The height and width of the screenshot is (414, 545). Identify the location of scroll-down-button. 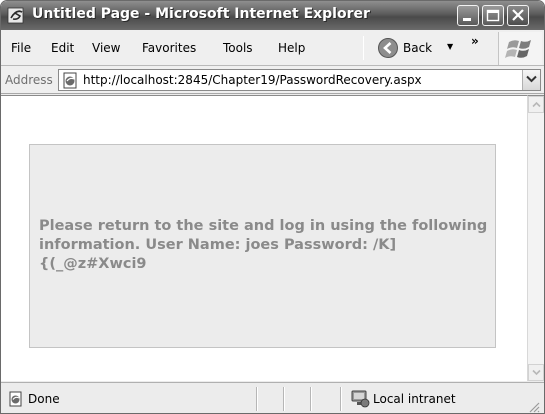
(536, 372).